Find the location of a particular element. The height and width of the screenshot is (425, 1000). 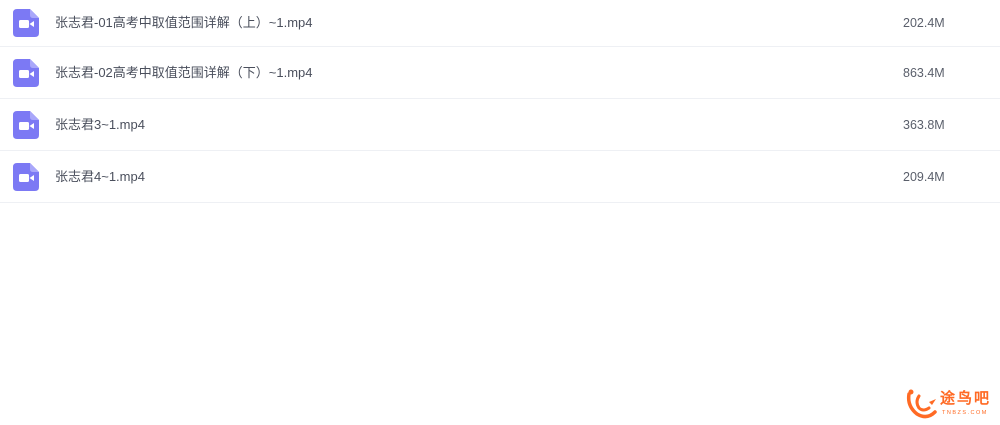

file-size: 209.4M is located at coordinates (924, 177).